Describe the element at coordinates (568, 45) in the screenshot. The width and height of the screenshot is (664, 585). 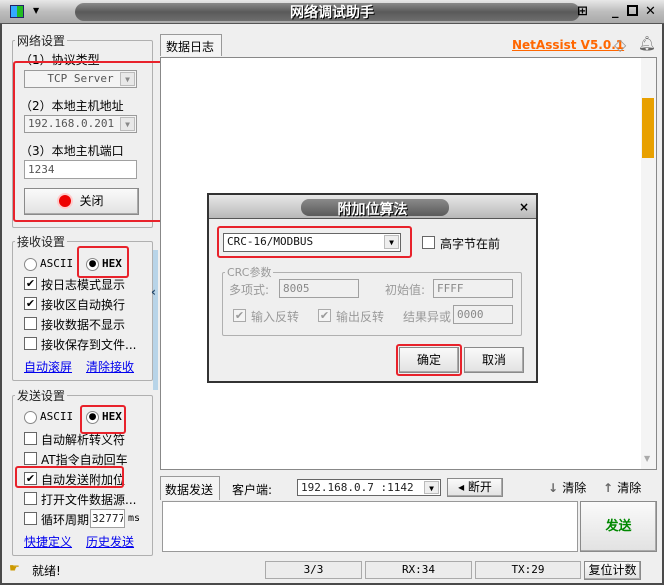
I see `version-link: NetAssist V5.0.1` at that location.